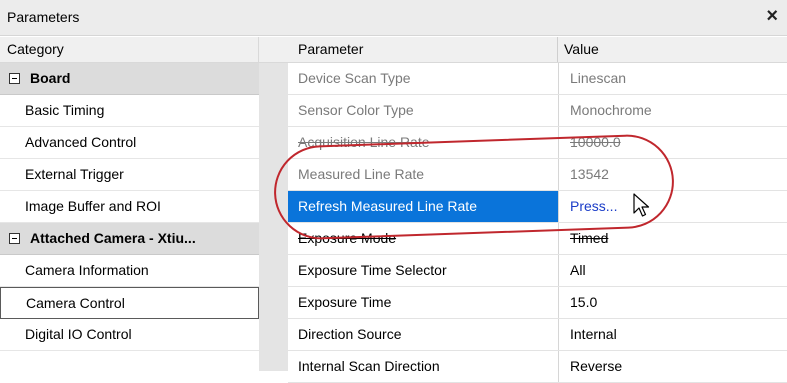 This screenshot has width=787, height=383. What do you see at coordinates (87, 270) in the screenshot?
I see `category-label: Camera Information` at bounding box center [87, 270].